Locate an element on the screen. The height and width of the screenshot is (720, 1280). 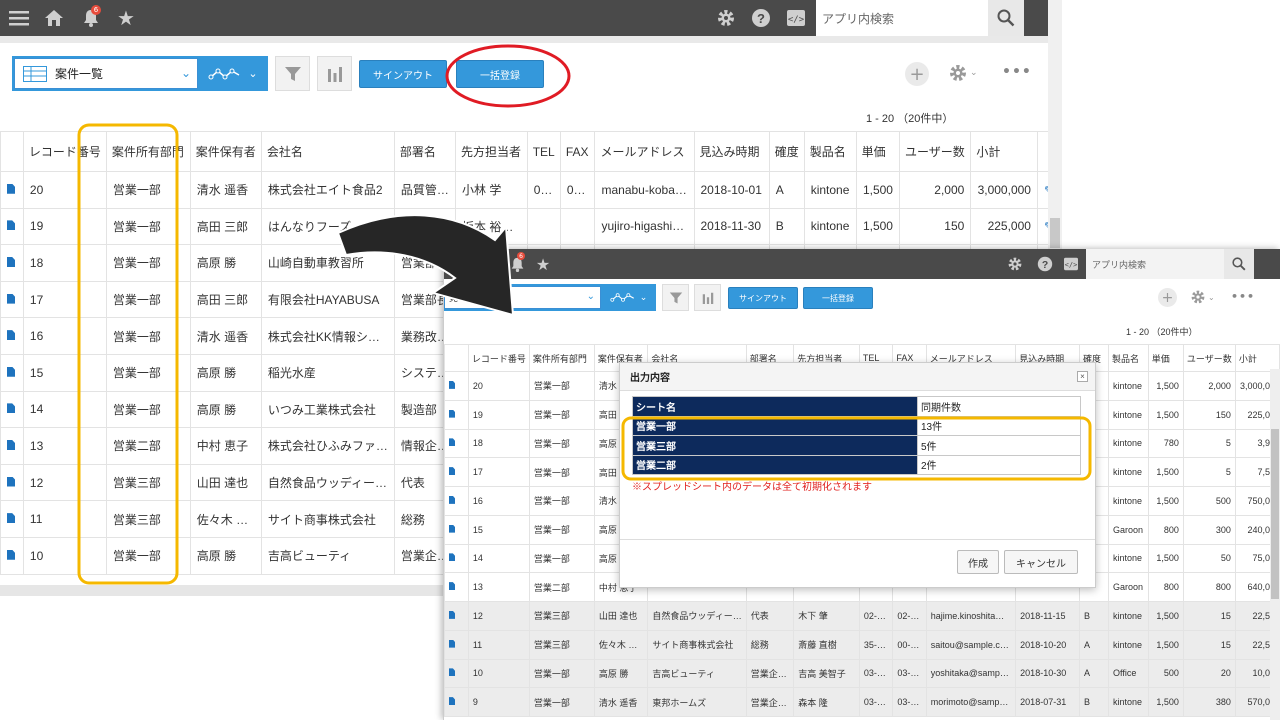
create-button: 作成 is located at coordinates (978, 562).